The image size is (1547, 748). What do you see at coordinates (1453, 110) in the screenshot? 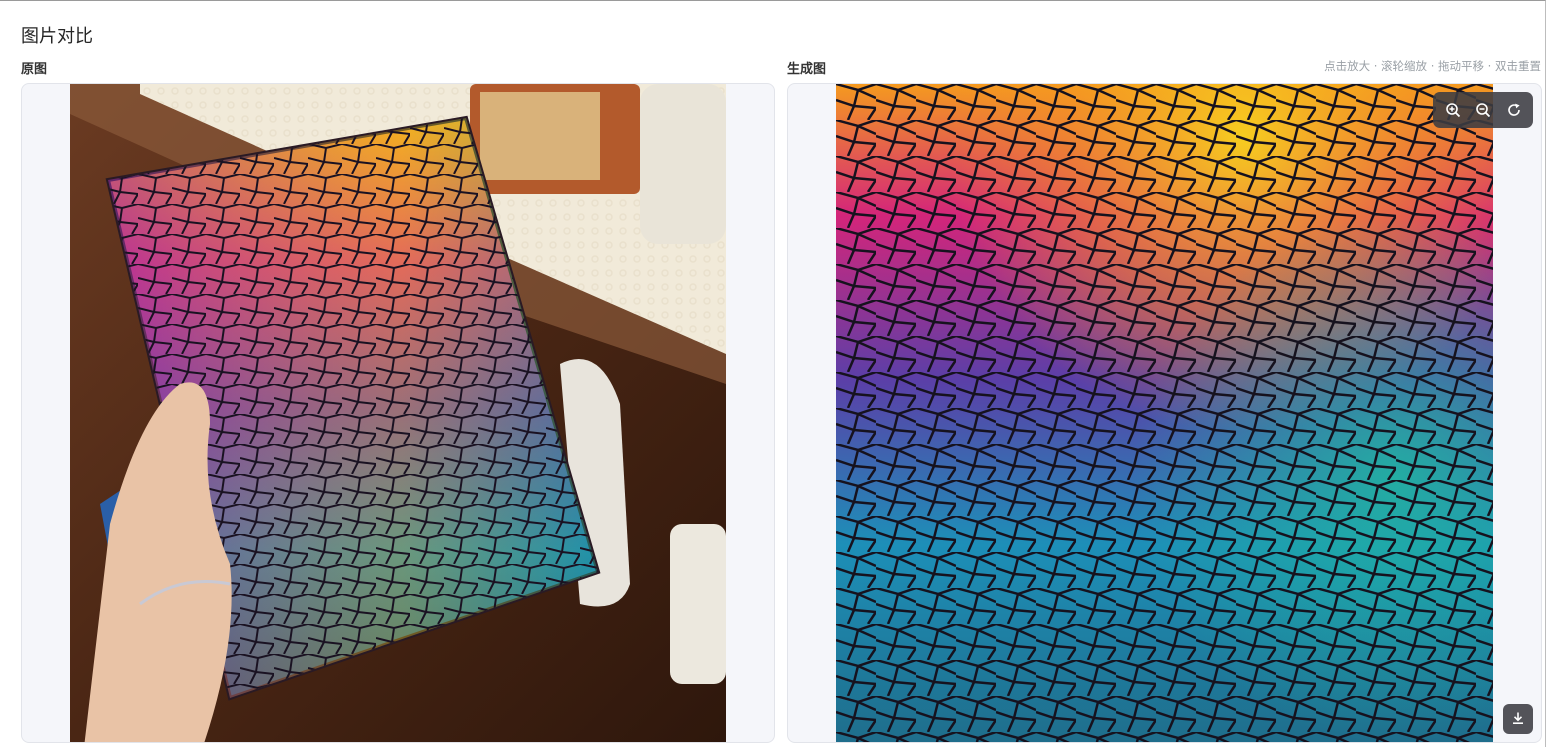
I see `zoom-in-icon` at bounding box center [1453, 110].